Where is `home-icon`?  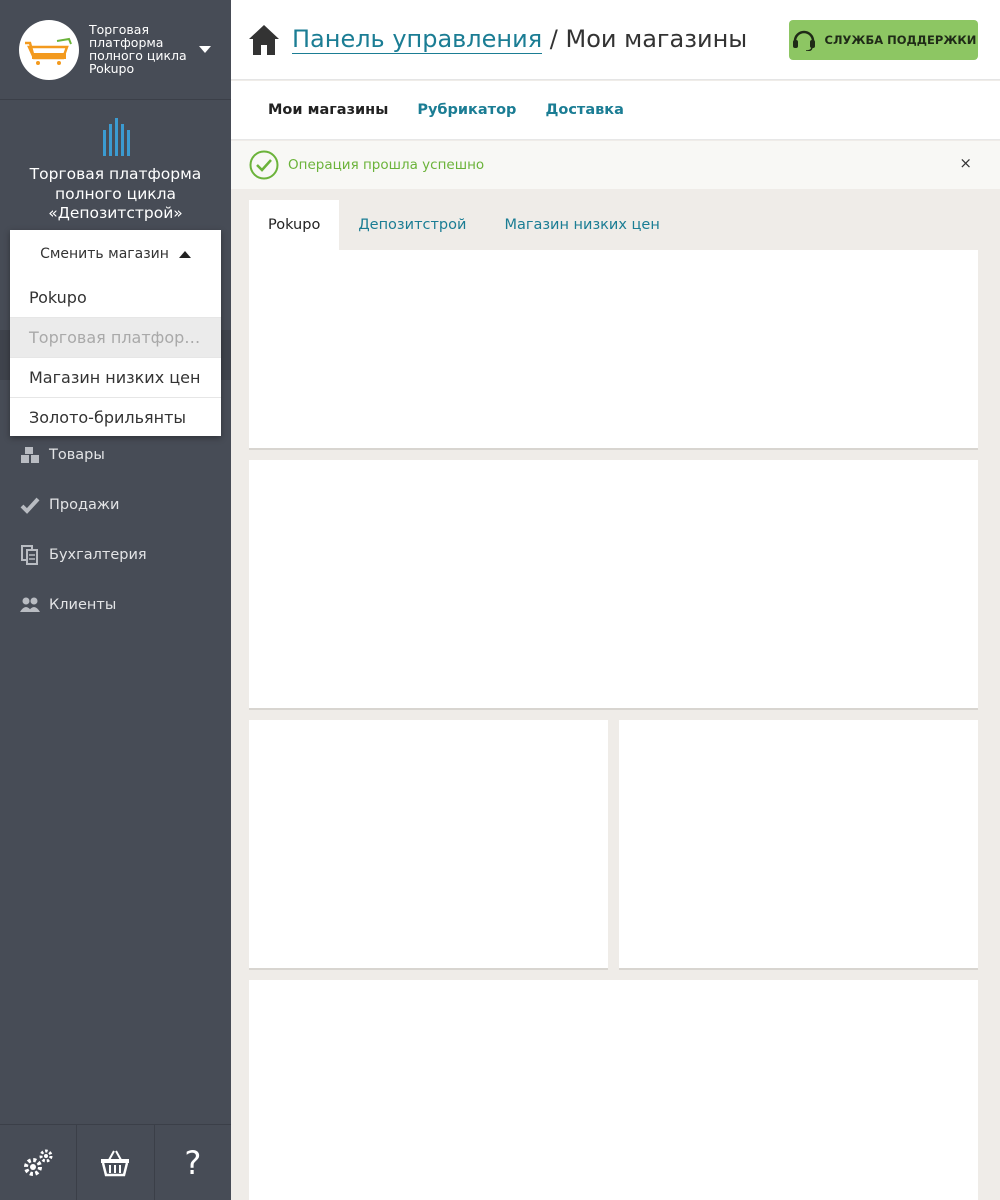
home-icon is located at coordinates (264, 40).